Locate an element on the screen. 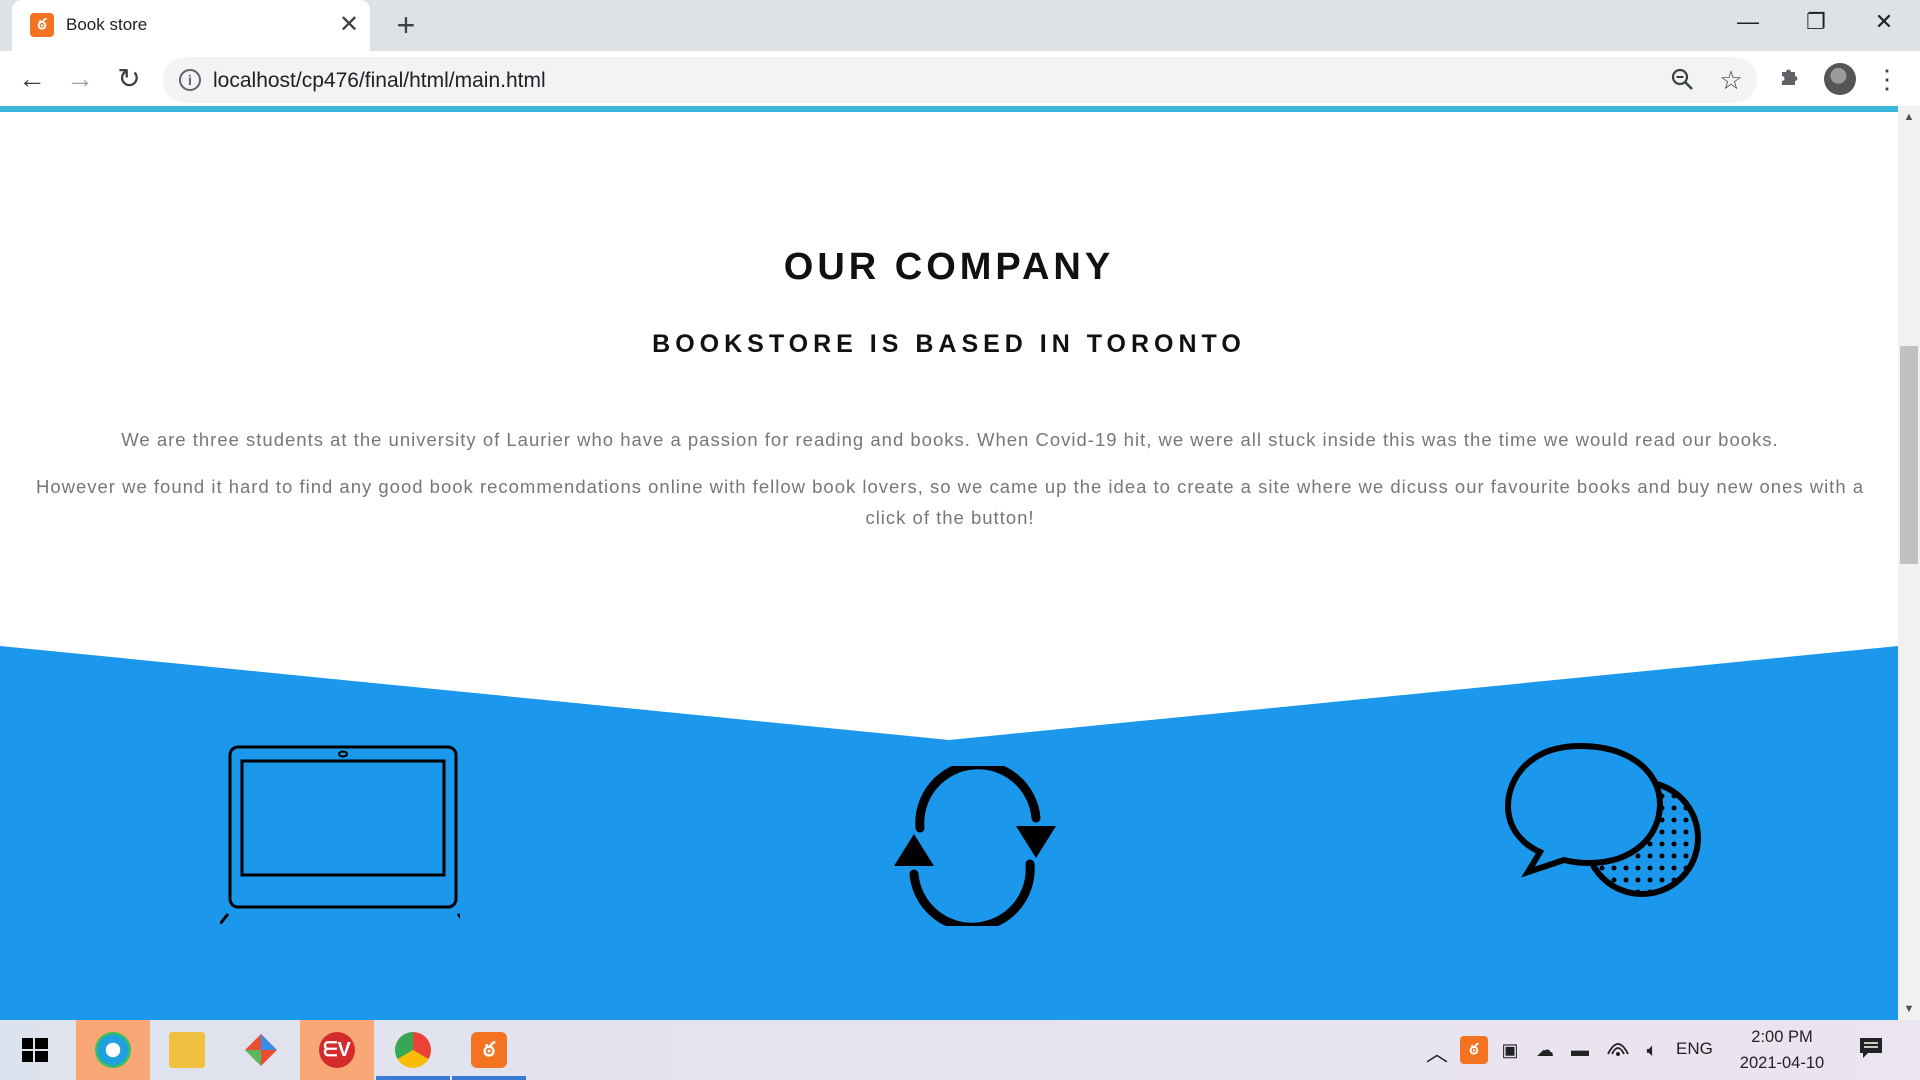 Image resolution: width=1920 pixels, height=1080 pixels. taskbar-edge is located at coordinates (113, 1050).